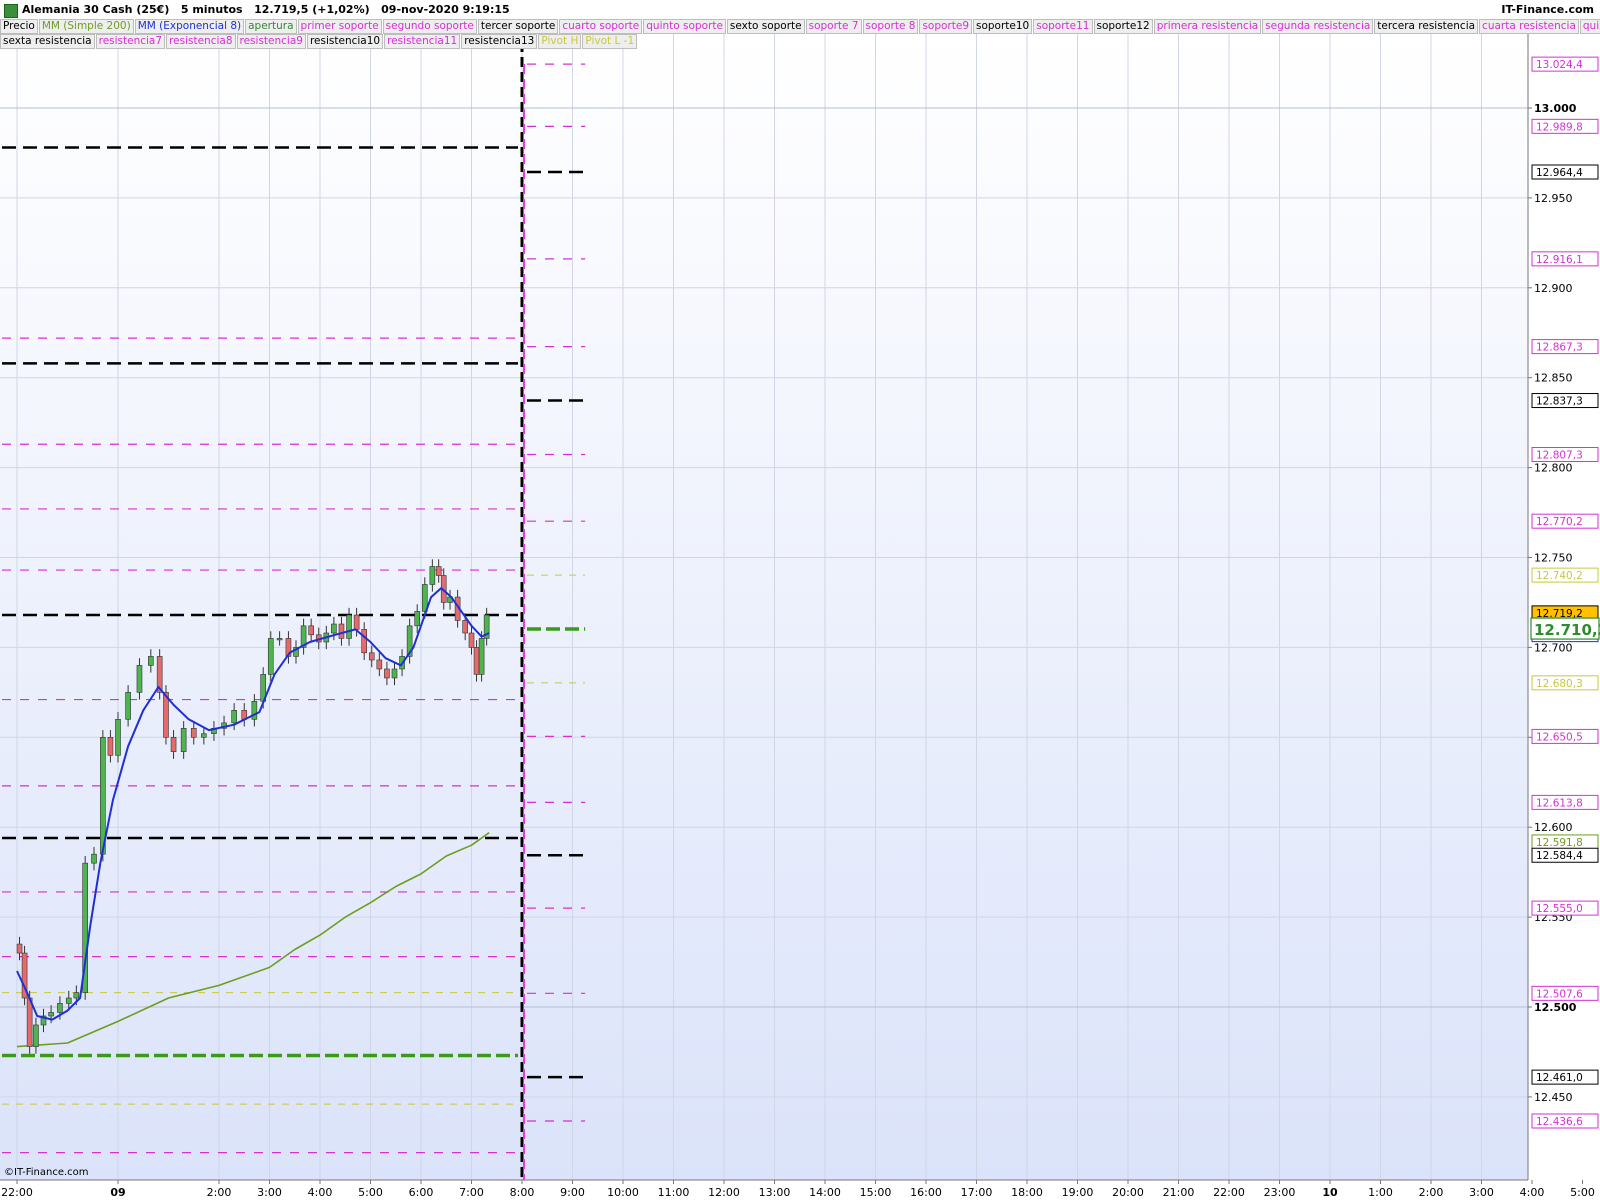 The image size is (1600, 1200). I want to click on price-tick-label: 12.750, so click(1553, 558).